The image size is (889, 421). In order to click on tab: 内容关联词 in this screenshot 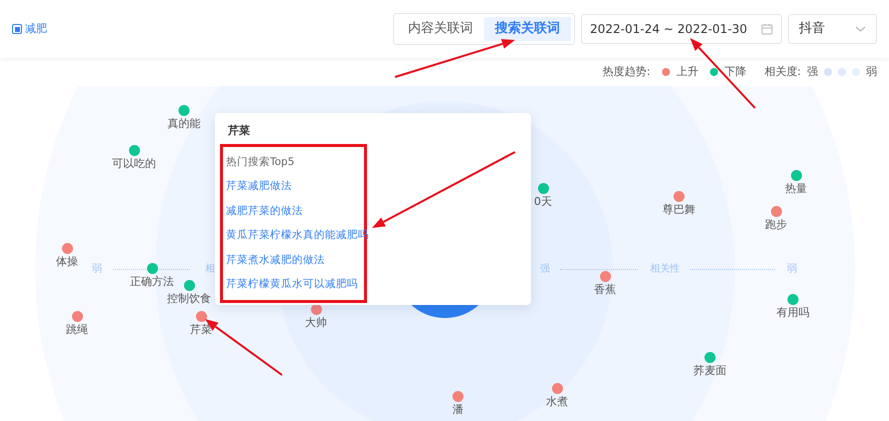, I will do `click(440, 29)`.